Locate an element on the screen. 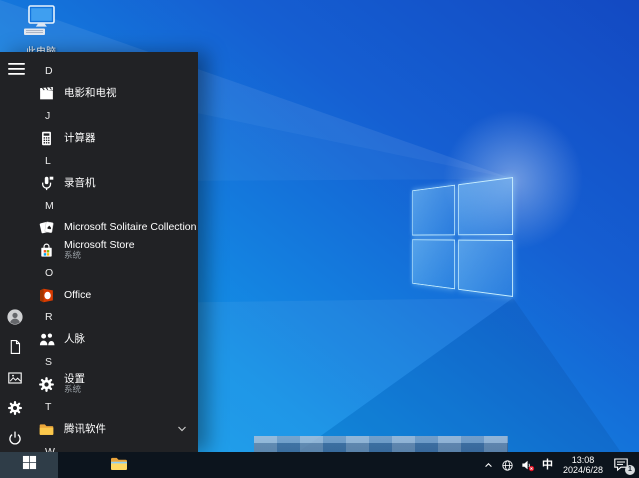 This screenshot has height=478, width=639. blurred-watermark-mosaic is located at coordinates (381, 444).